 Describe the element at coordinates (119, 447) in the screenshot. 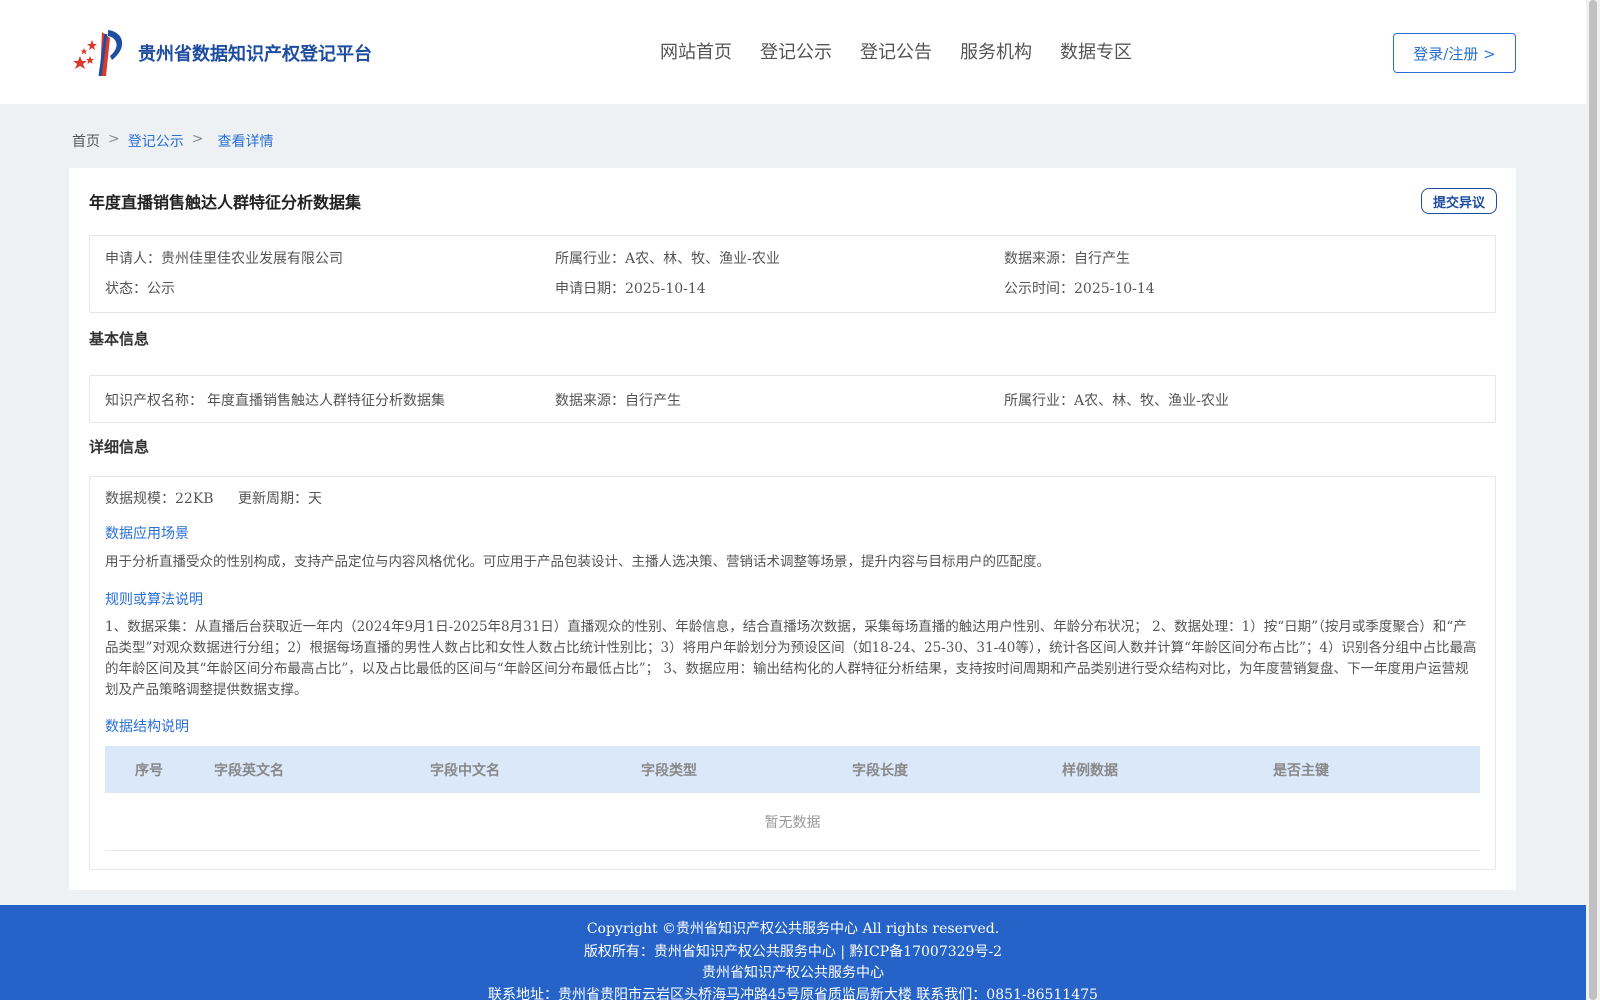

I see `detail-info-heading: 详细信息` at that location.